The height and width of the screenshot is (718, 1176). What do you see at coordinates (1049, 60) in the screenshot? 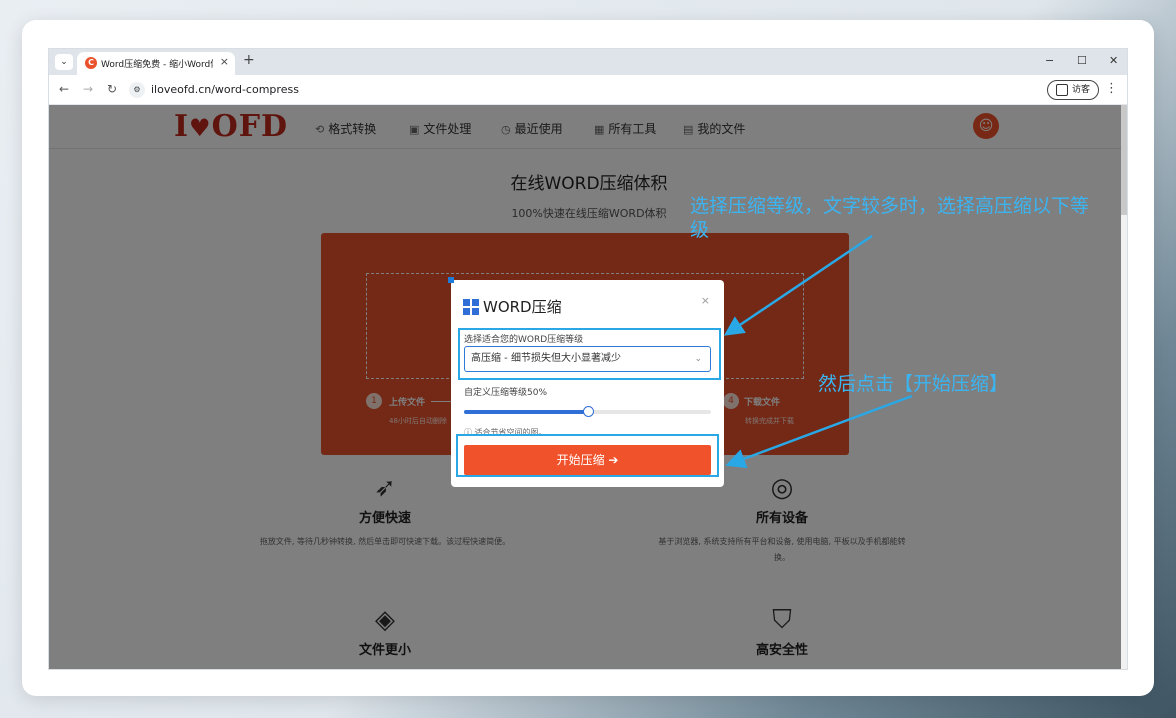
I see `minimize-icon: −` at bounding box center [1049, 60].